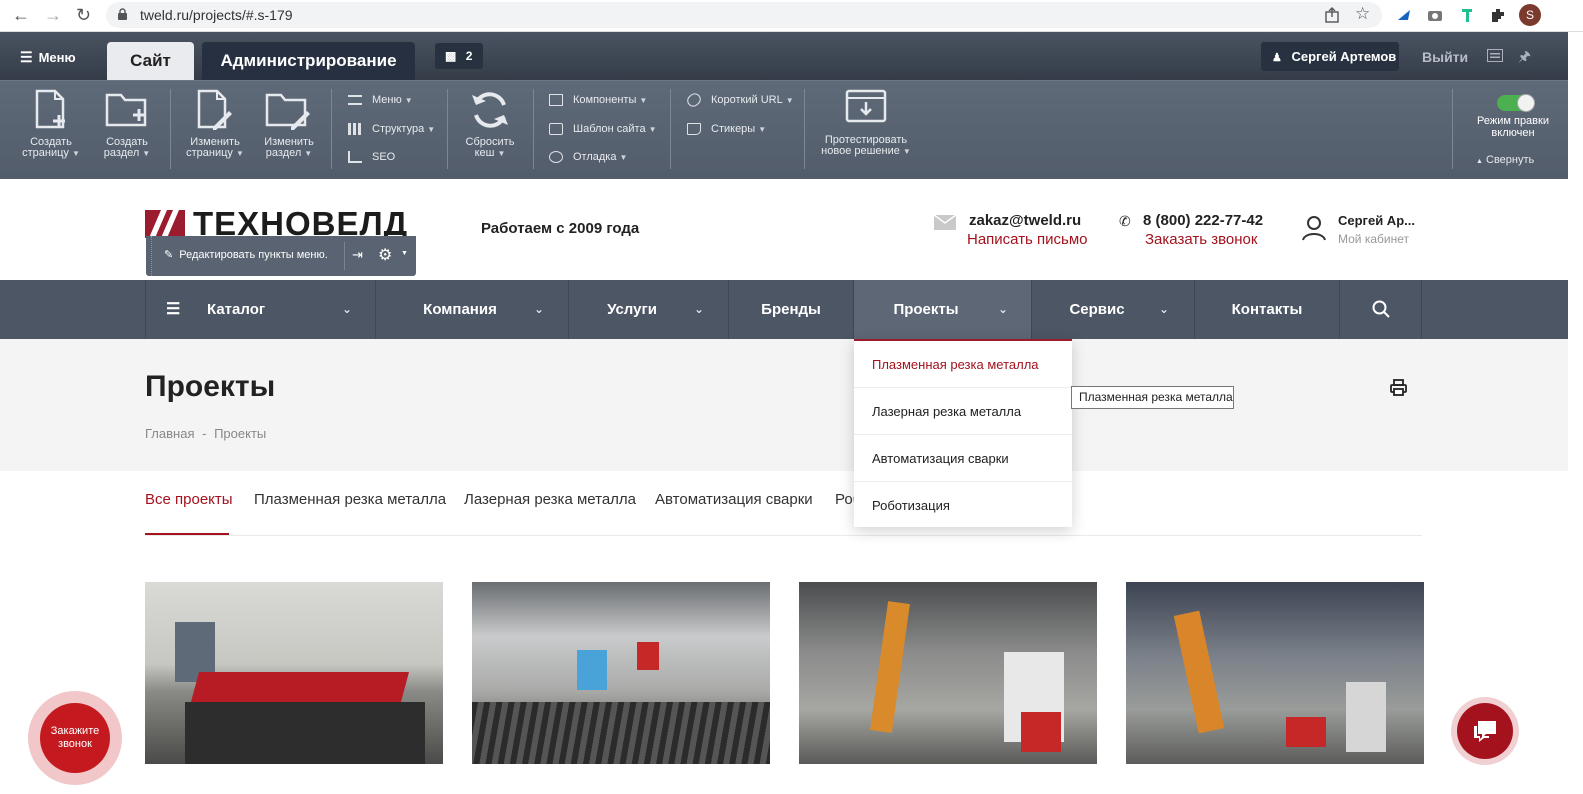  What do you see at coordinates (1435, 15) in the screenshot?
I see `camera-icon` at bounding box center [1435, 15].